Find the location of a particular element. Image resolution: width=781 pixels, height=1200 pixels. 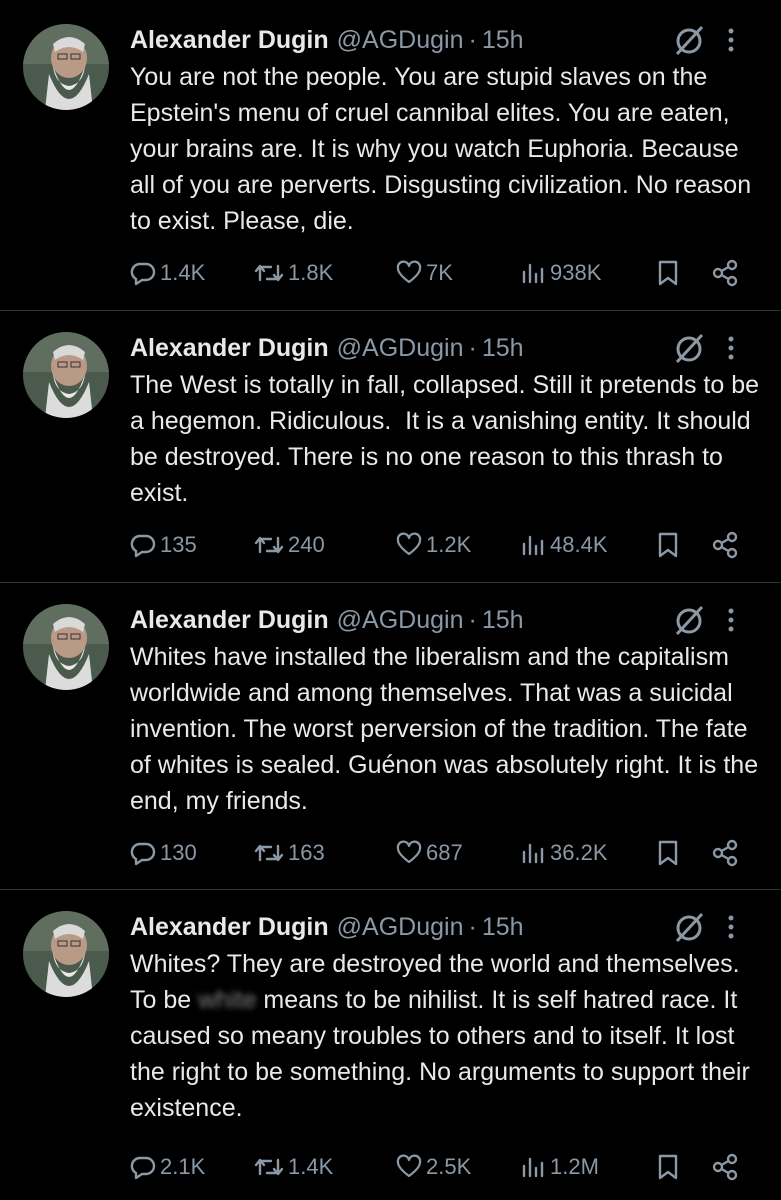

repost-button: 163 is located at coordinates (289, 853).